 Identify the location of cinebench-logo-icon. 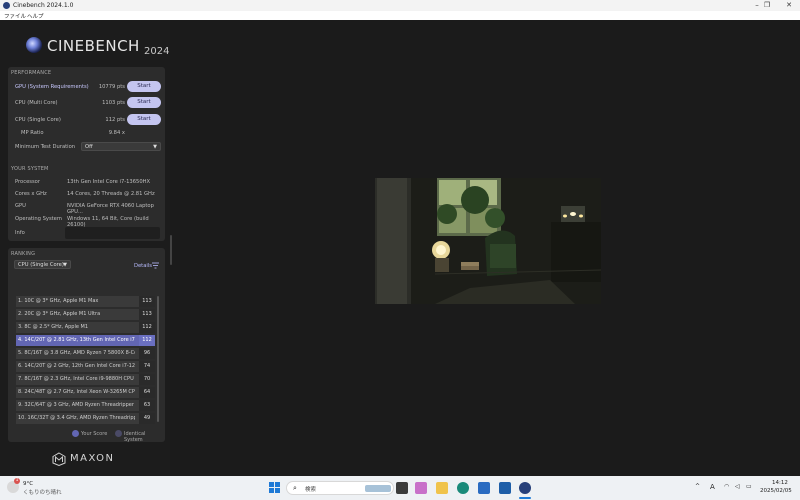
(34, 45).